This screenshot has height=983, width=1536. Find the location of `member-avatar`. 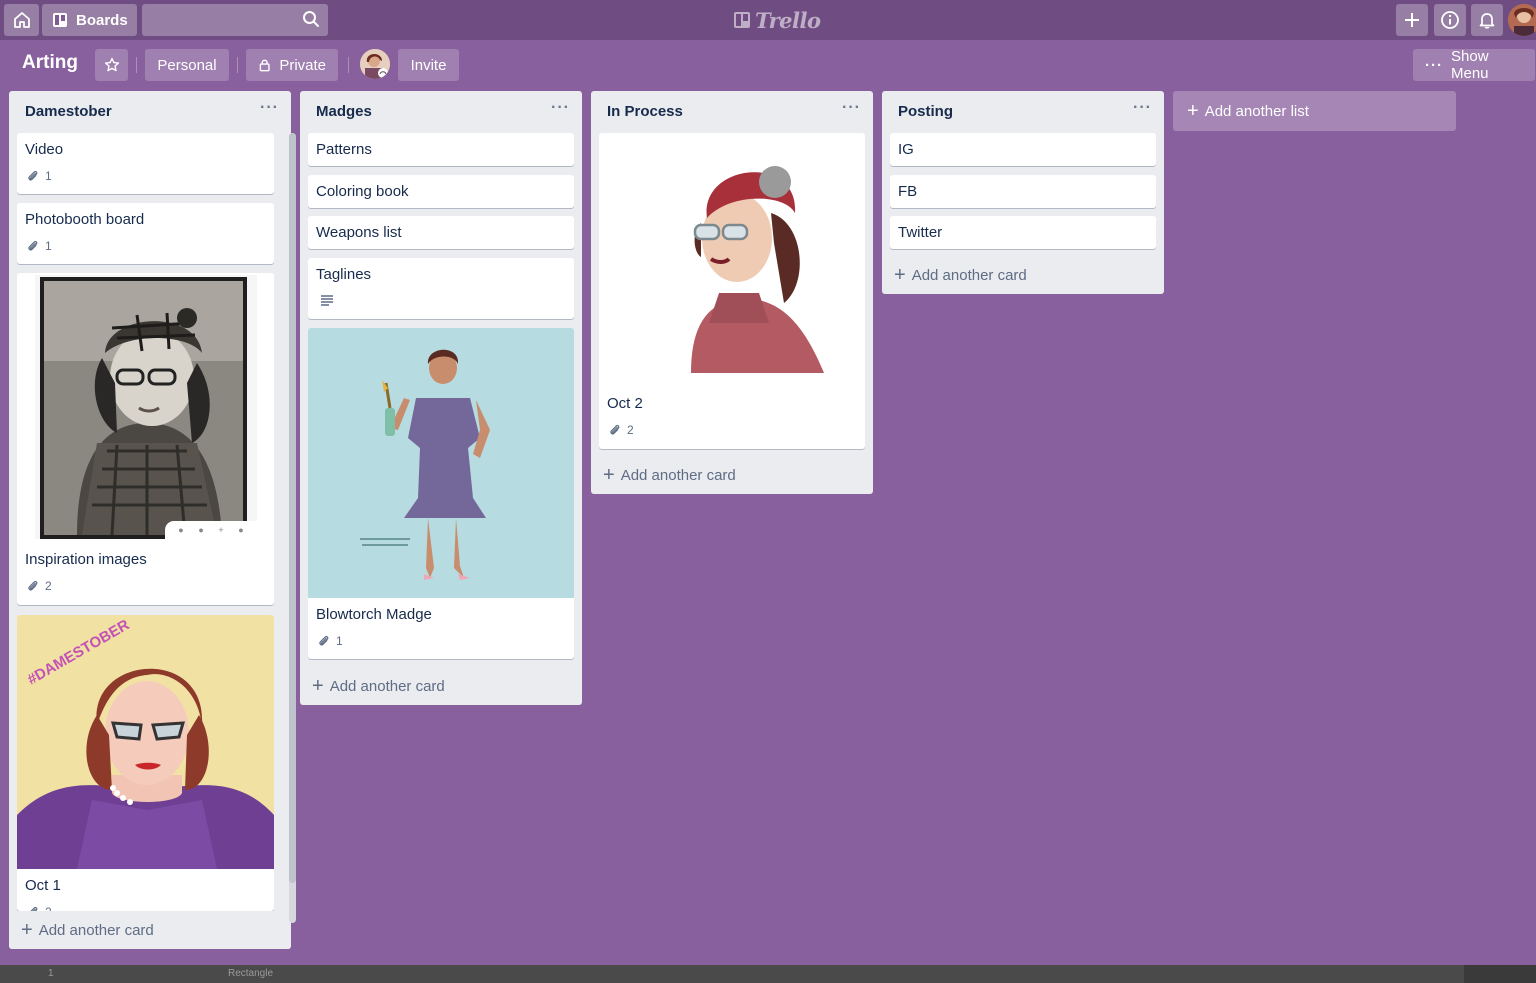

member-avatar is located at coordinates (375, 64).